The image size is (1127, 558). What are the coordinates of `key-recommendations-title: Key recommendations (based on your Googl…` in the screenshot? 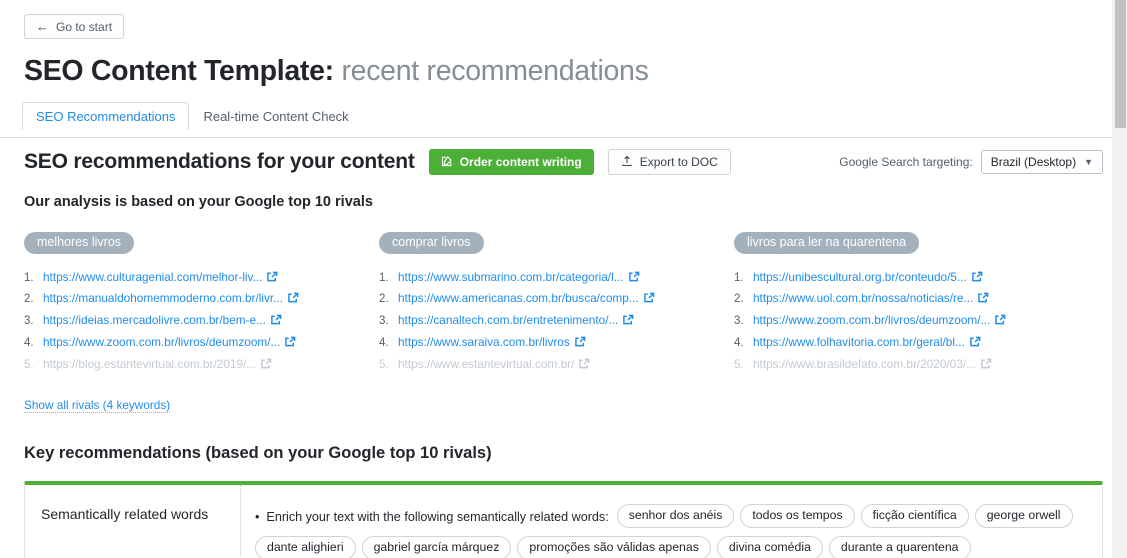 It's located at (258, 453).